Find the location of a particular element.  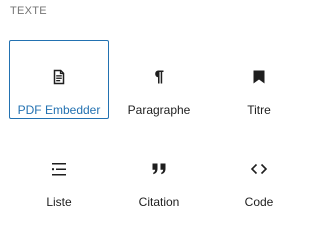

section-title: TEXTE is located at coordinates (28, 11).